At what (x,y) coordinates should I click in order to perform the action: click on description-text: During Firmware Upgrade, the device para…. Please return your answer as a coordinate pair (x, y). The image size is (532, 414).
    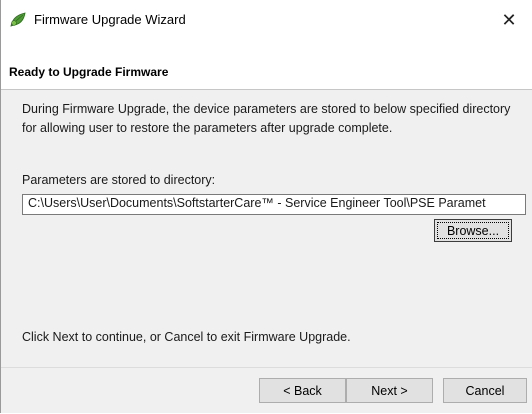
    Looking at the image, I should click on (266, 118).